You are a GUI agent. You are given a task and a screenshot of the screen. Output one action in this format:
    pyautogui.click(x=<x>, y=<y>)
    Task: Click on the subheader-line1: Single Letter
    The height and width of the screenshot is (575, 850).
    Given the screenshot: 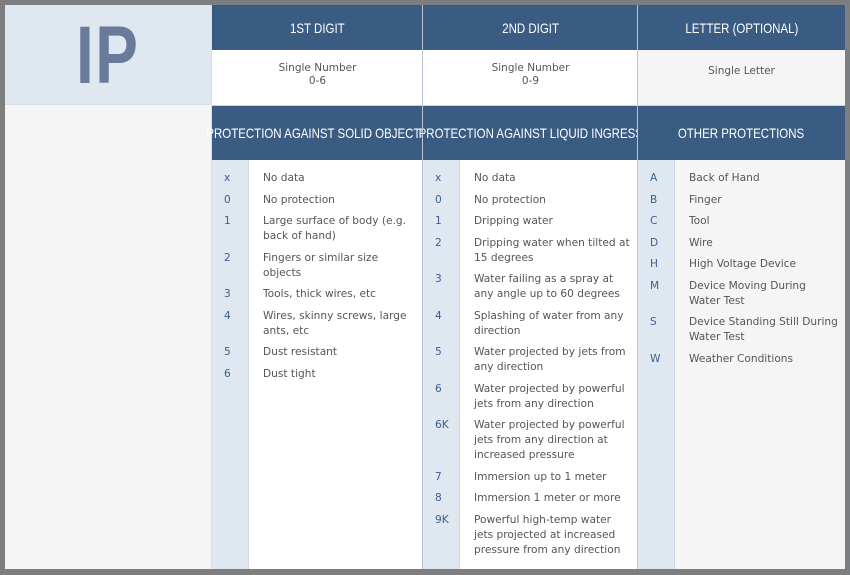 What is the action you would take?
    pyautogui.click(x=741, y=71)
    